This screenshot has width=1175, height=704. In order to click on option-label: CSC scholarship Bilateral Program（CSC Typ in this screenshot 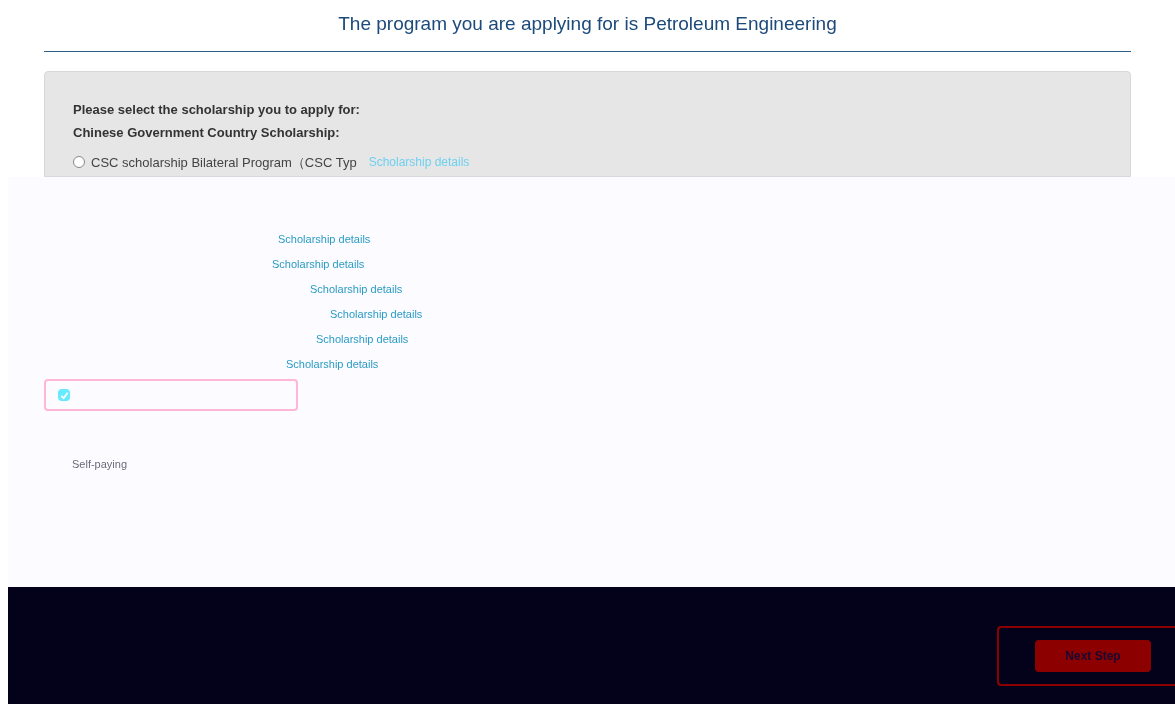, I will do `click(224, 162)`.